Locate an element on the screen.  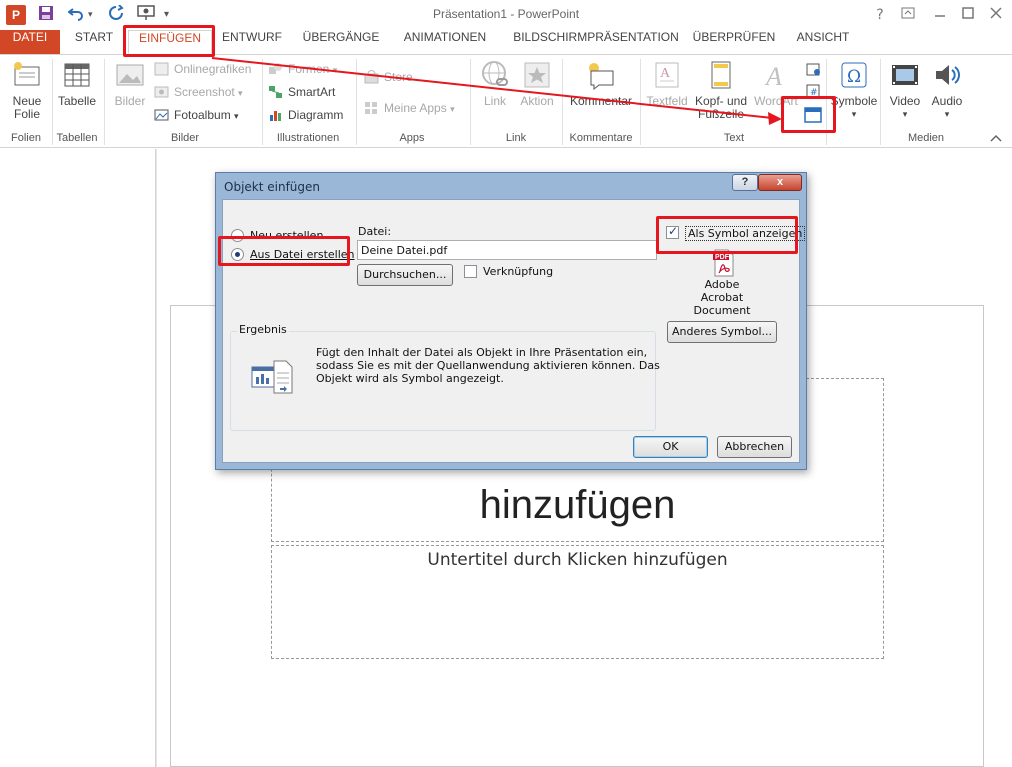
group-label-bilder: Bilder is located at coordinates (185, 138).